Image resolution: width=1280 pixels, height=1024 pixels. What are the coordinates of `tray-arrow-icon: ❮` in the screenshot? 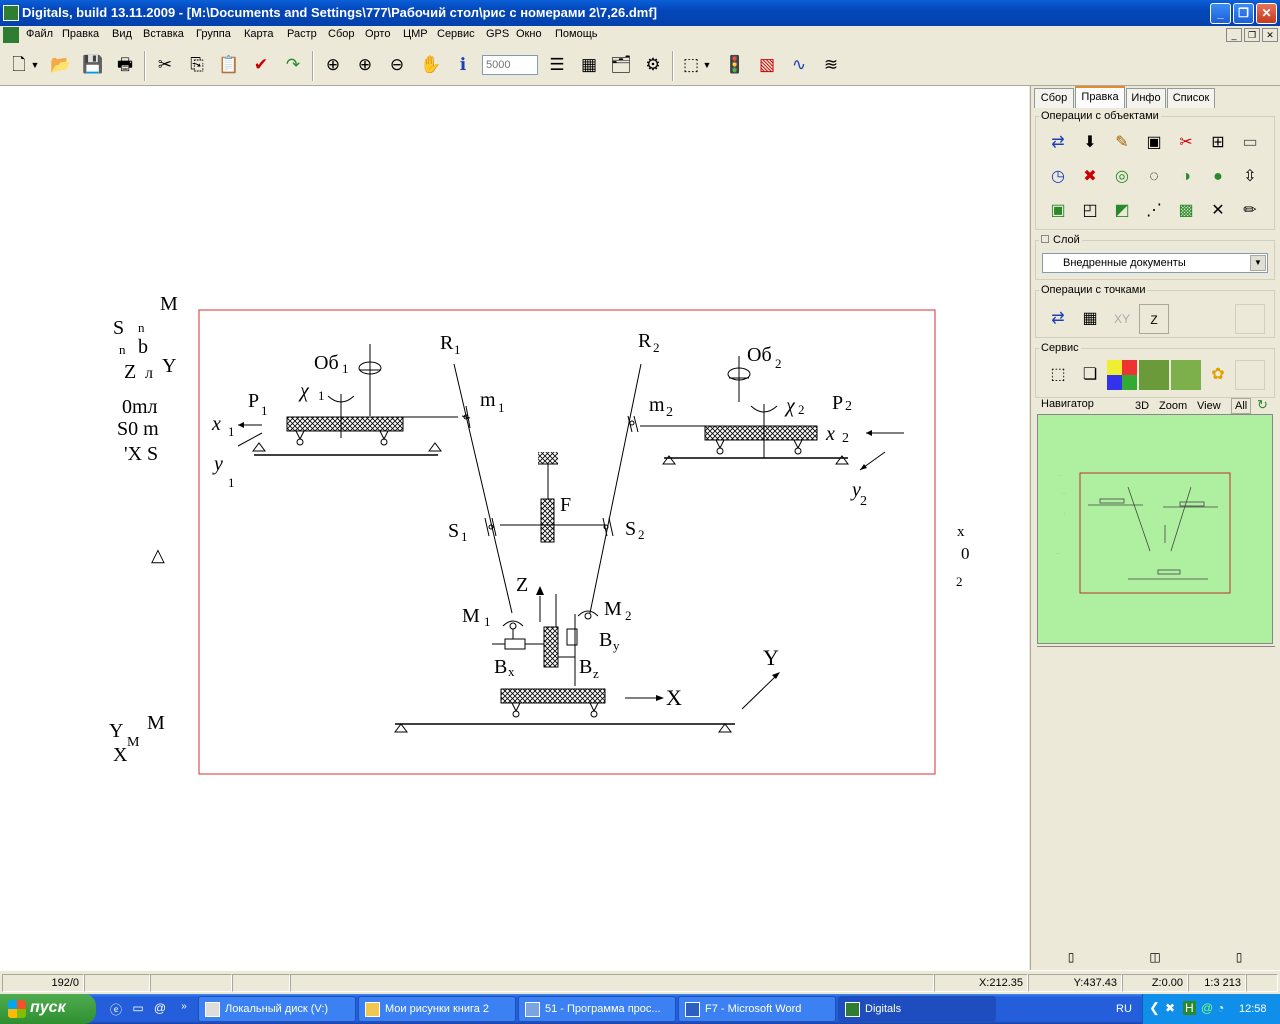 It's located at (1154, 1008).